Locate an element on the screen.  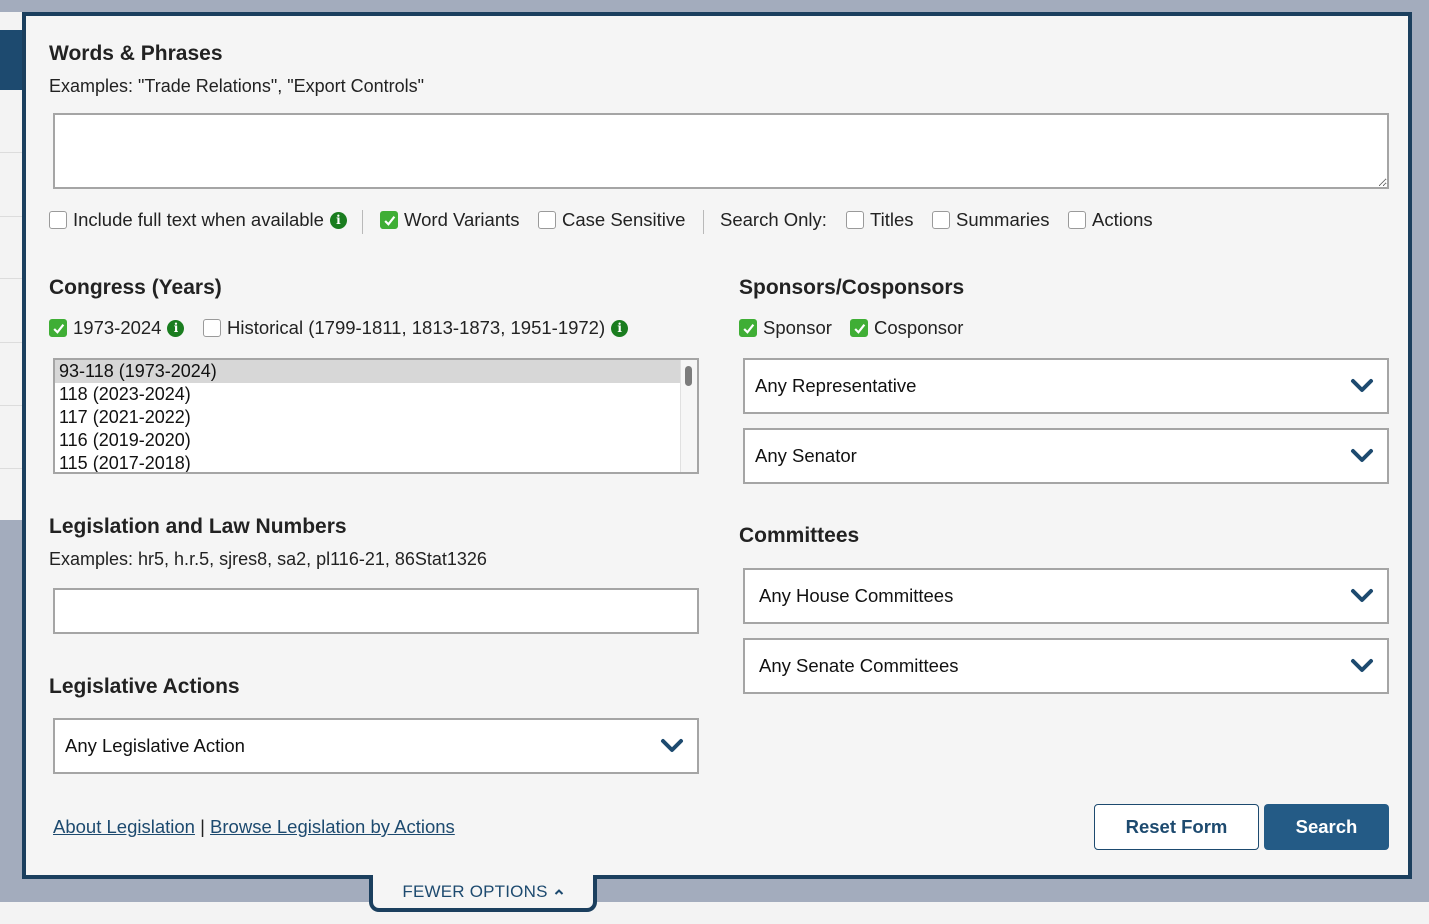
committees-heading: Committees is located at coordinates (799, 535).